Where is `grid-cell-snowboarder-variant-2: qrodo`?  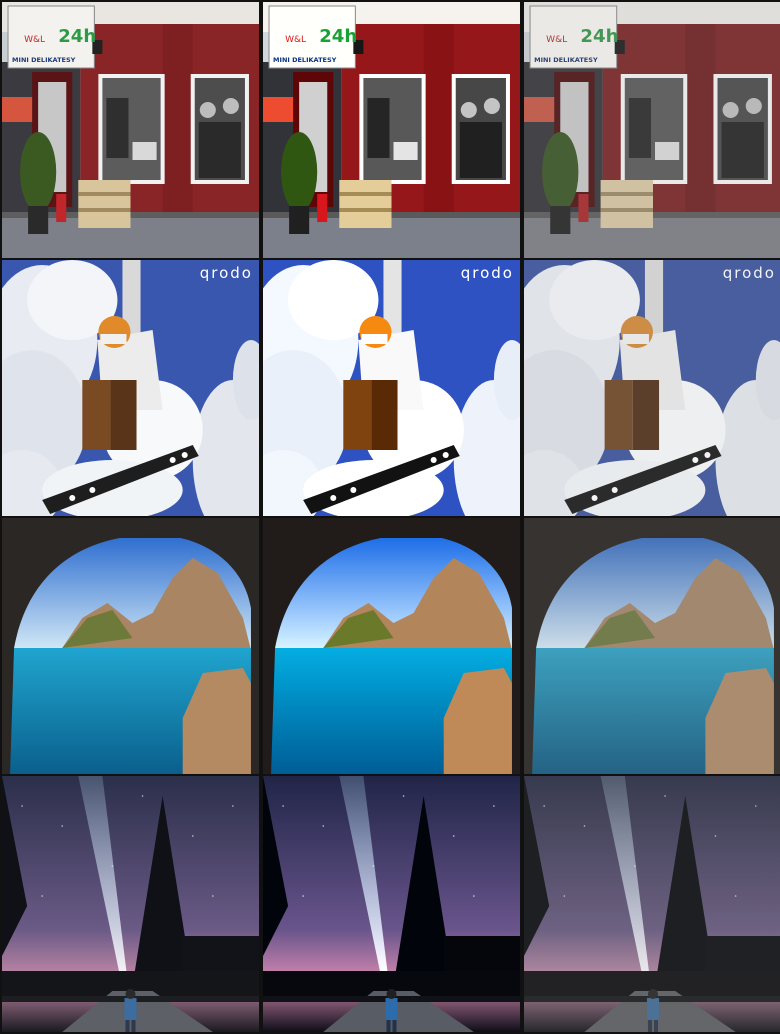 grid-cell-snowboarder-variant-2: qrodo is located at coordinates (391, 388).